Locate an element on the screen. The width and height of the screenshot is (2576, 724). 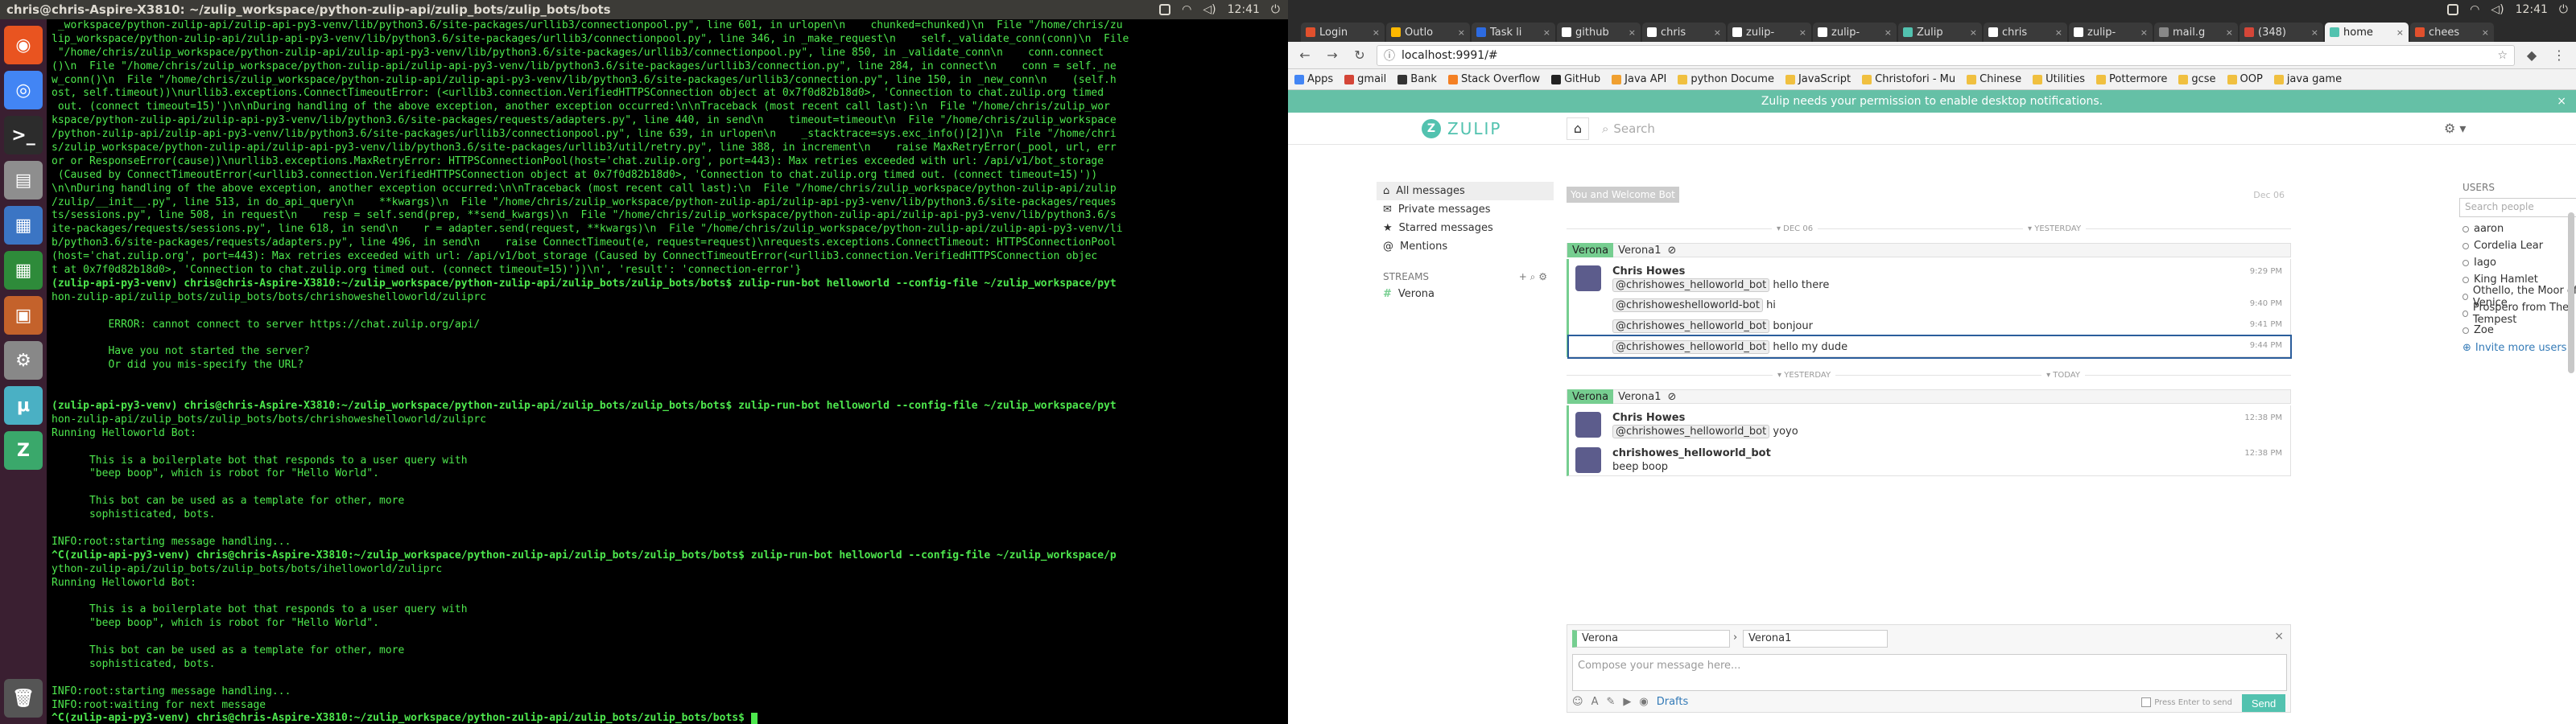
bookmark-item: Java API is located at coordinates (1639, 79).